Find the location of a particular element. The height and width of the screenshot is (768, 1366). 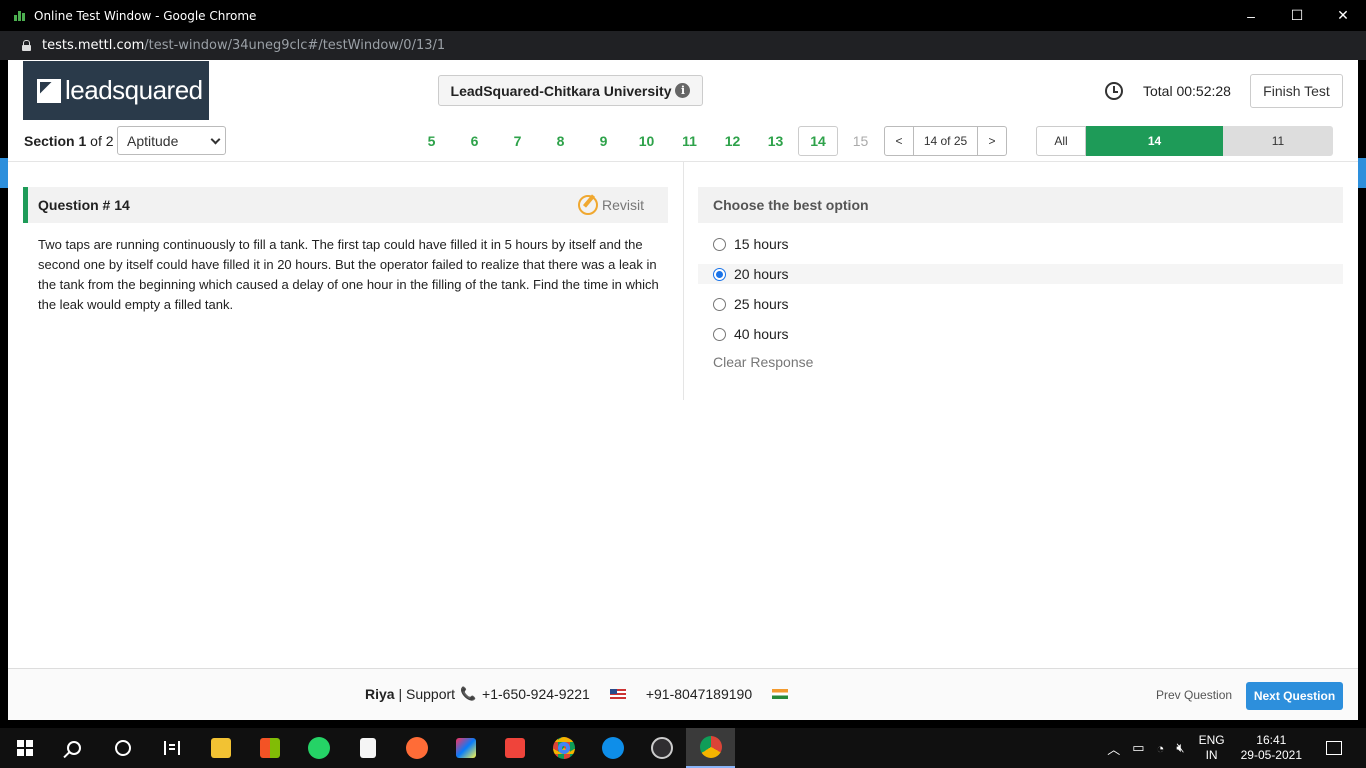

taskbar-clock: 16:41 29-05-2021 is located at coordinates (1271, 748).